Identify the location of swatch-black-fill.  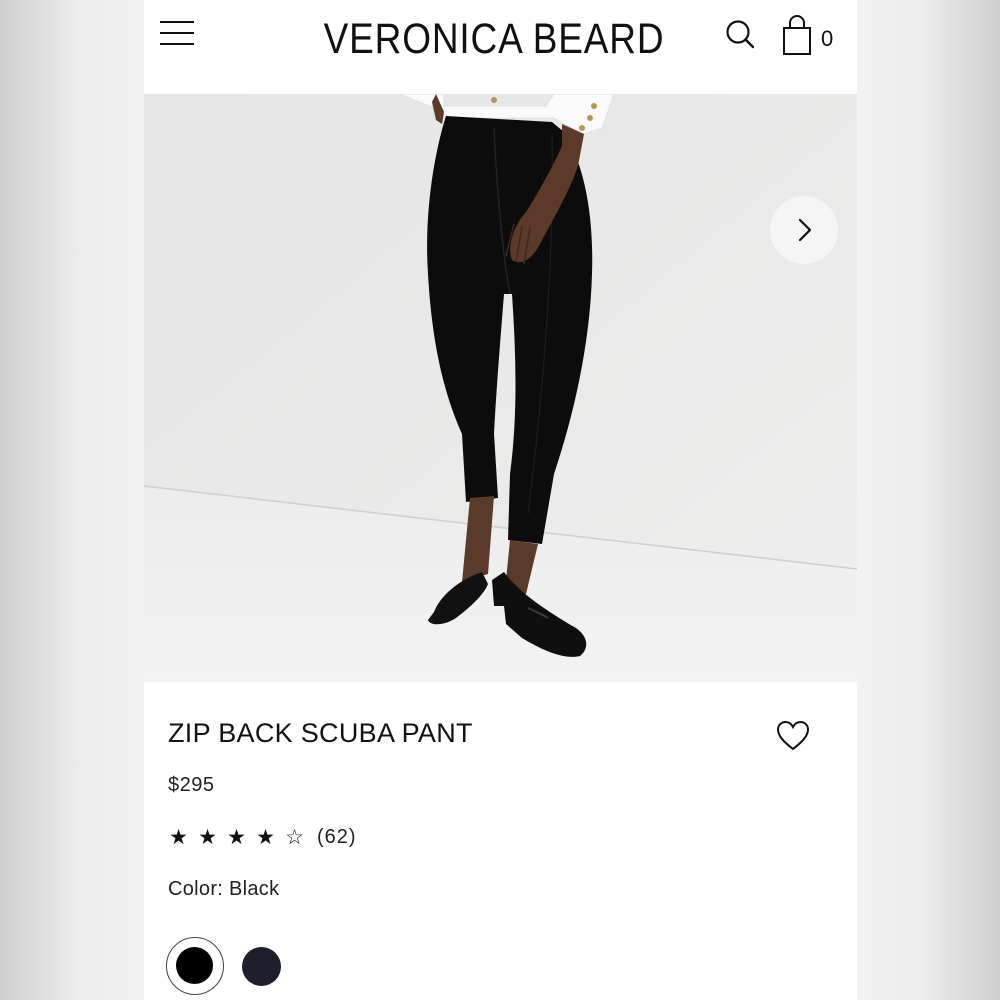
(194, 965).